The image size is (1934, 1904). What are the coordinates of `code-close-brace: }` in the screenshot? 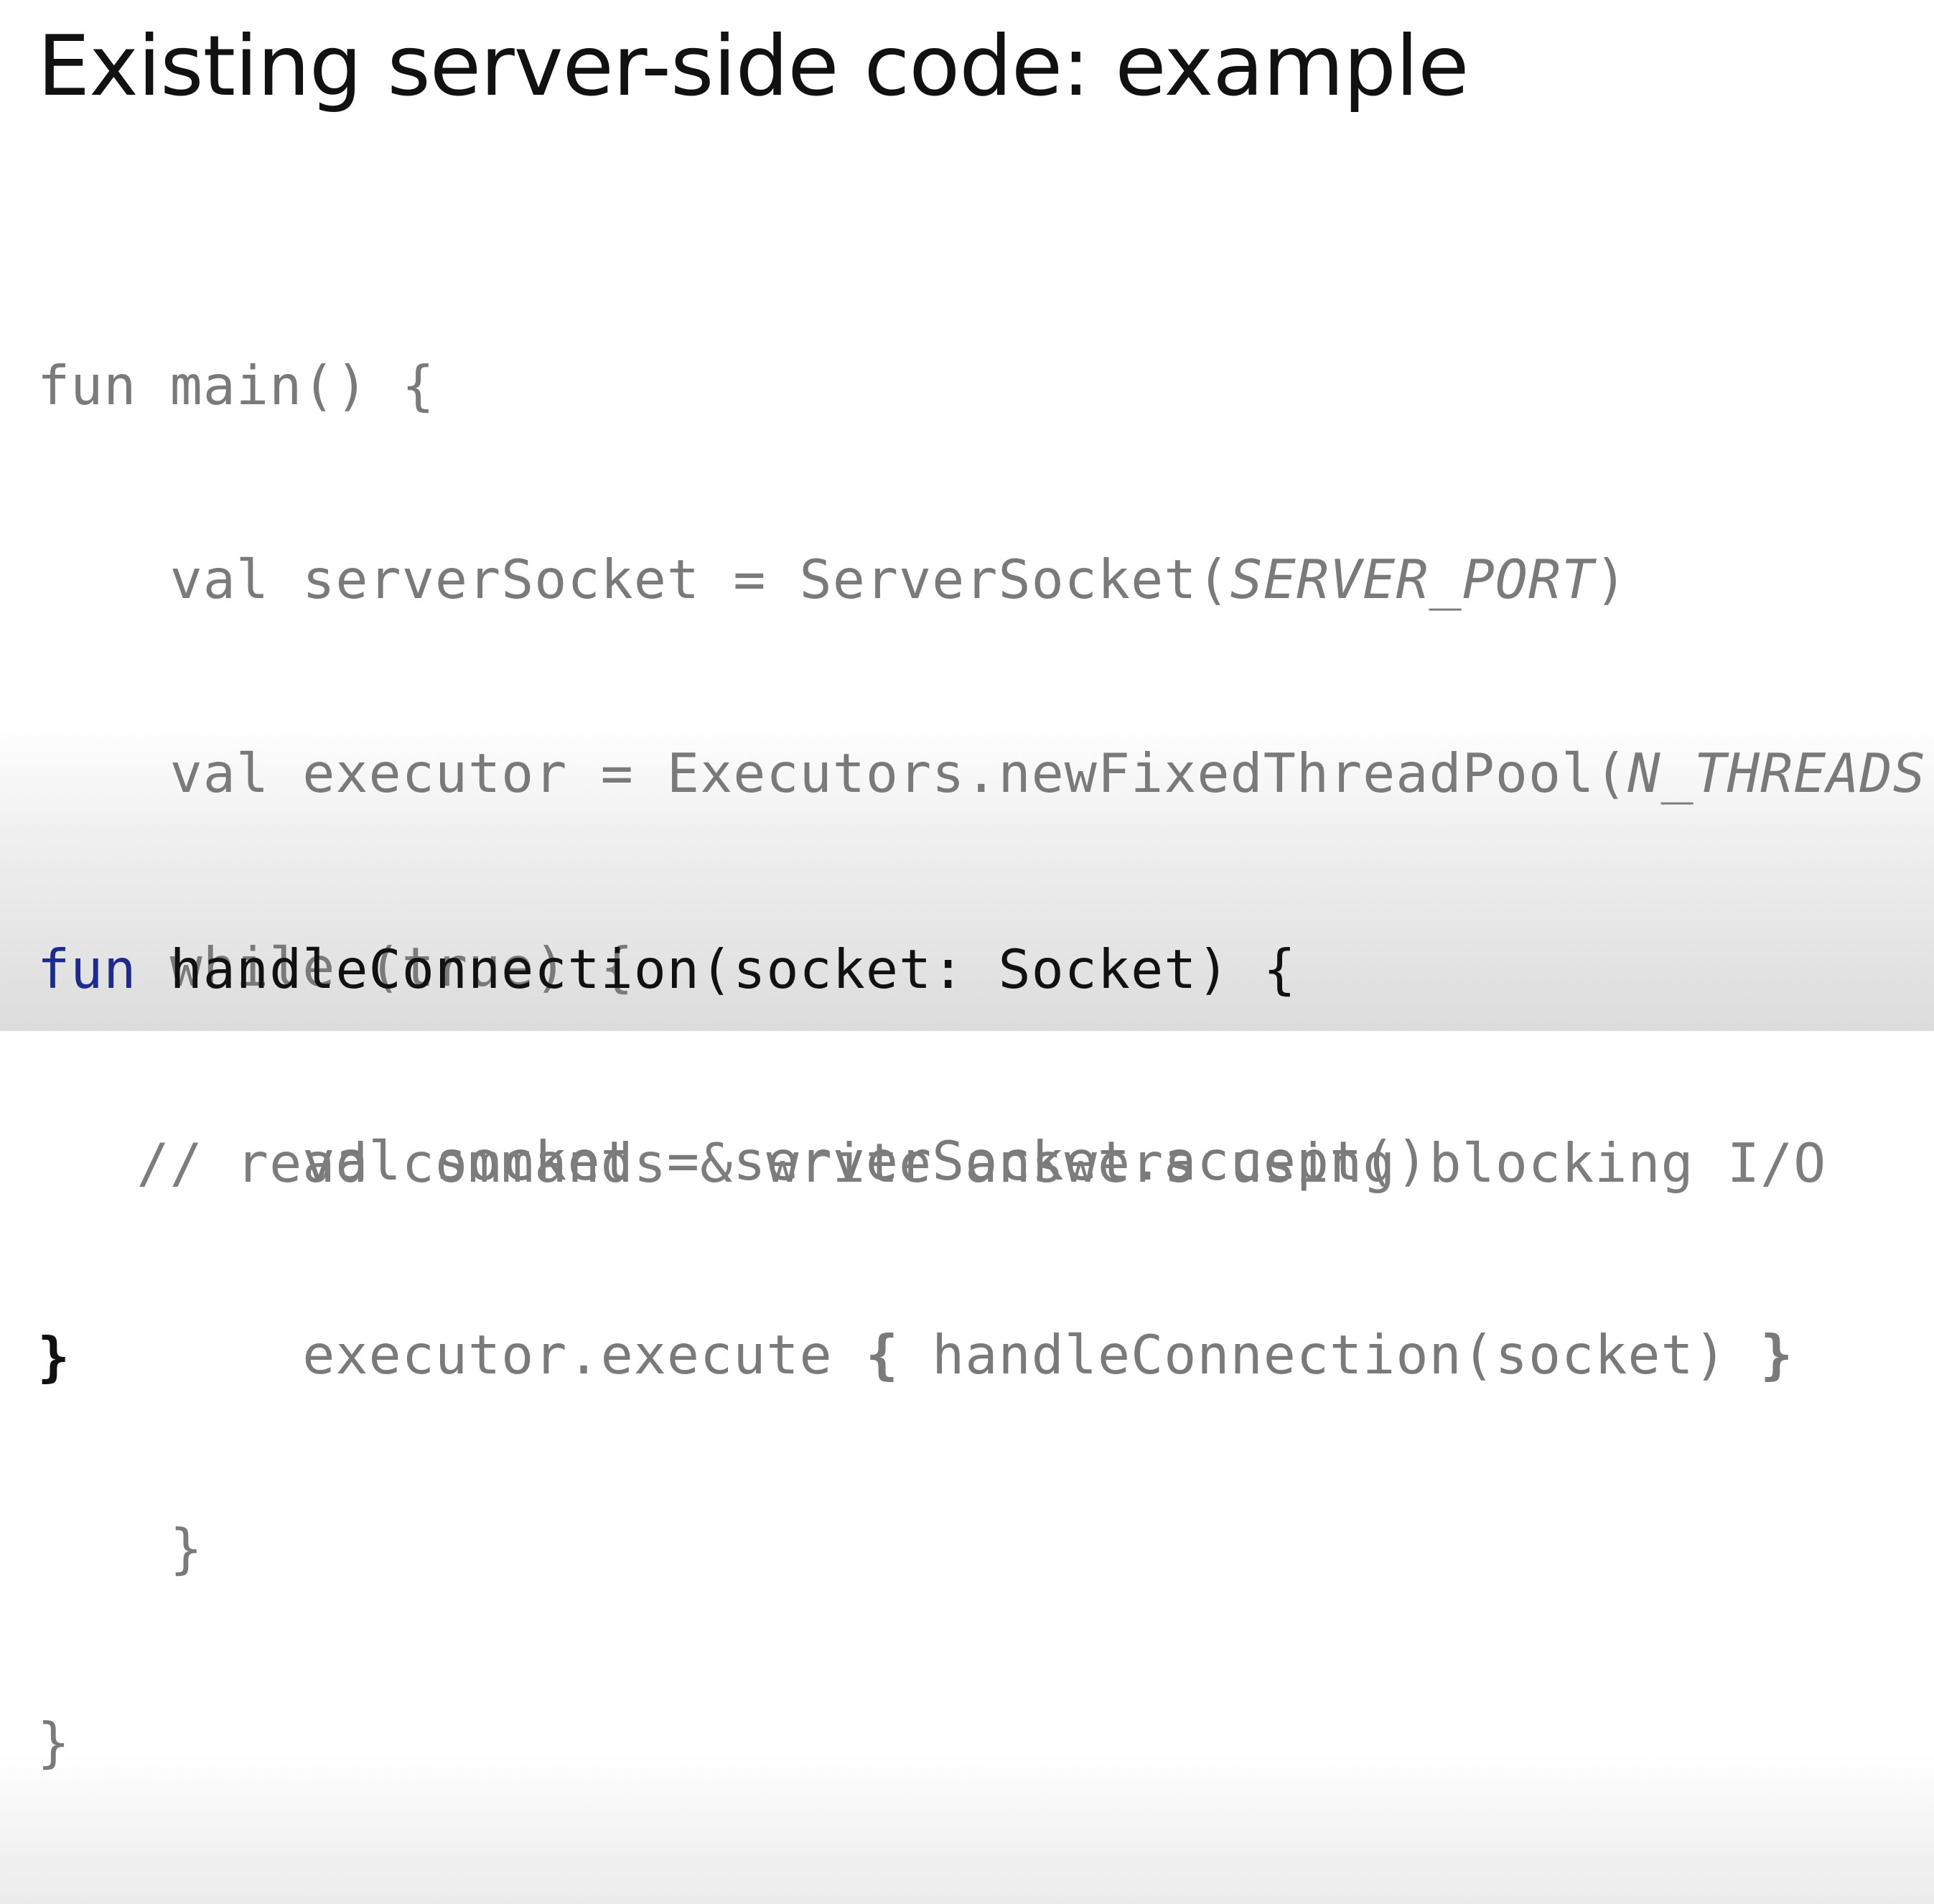 It's located at (54, 1357).